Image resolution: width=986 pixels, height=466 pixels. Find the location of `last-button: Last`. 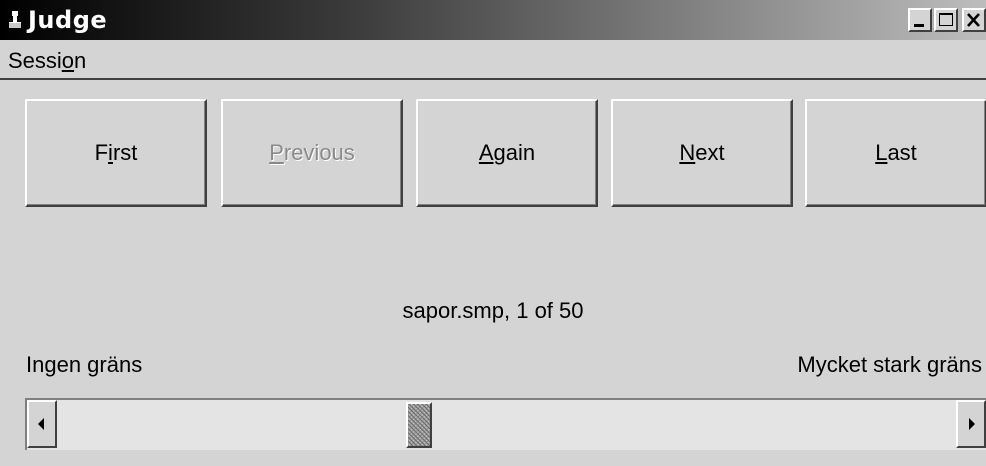

last-button: Last is located at coordinates (895, 153).